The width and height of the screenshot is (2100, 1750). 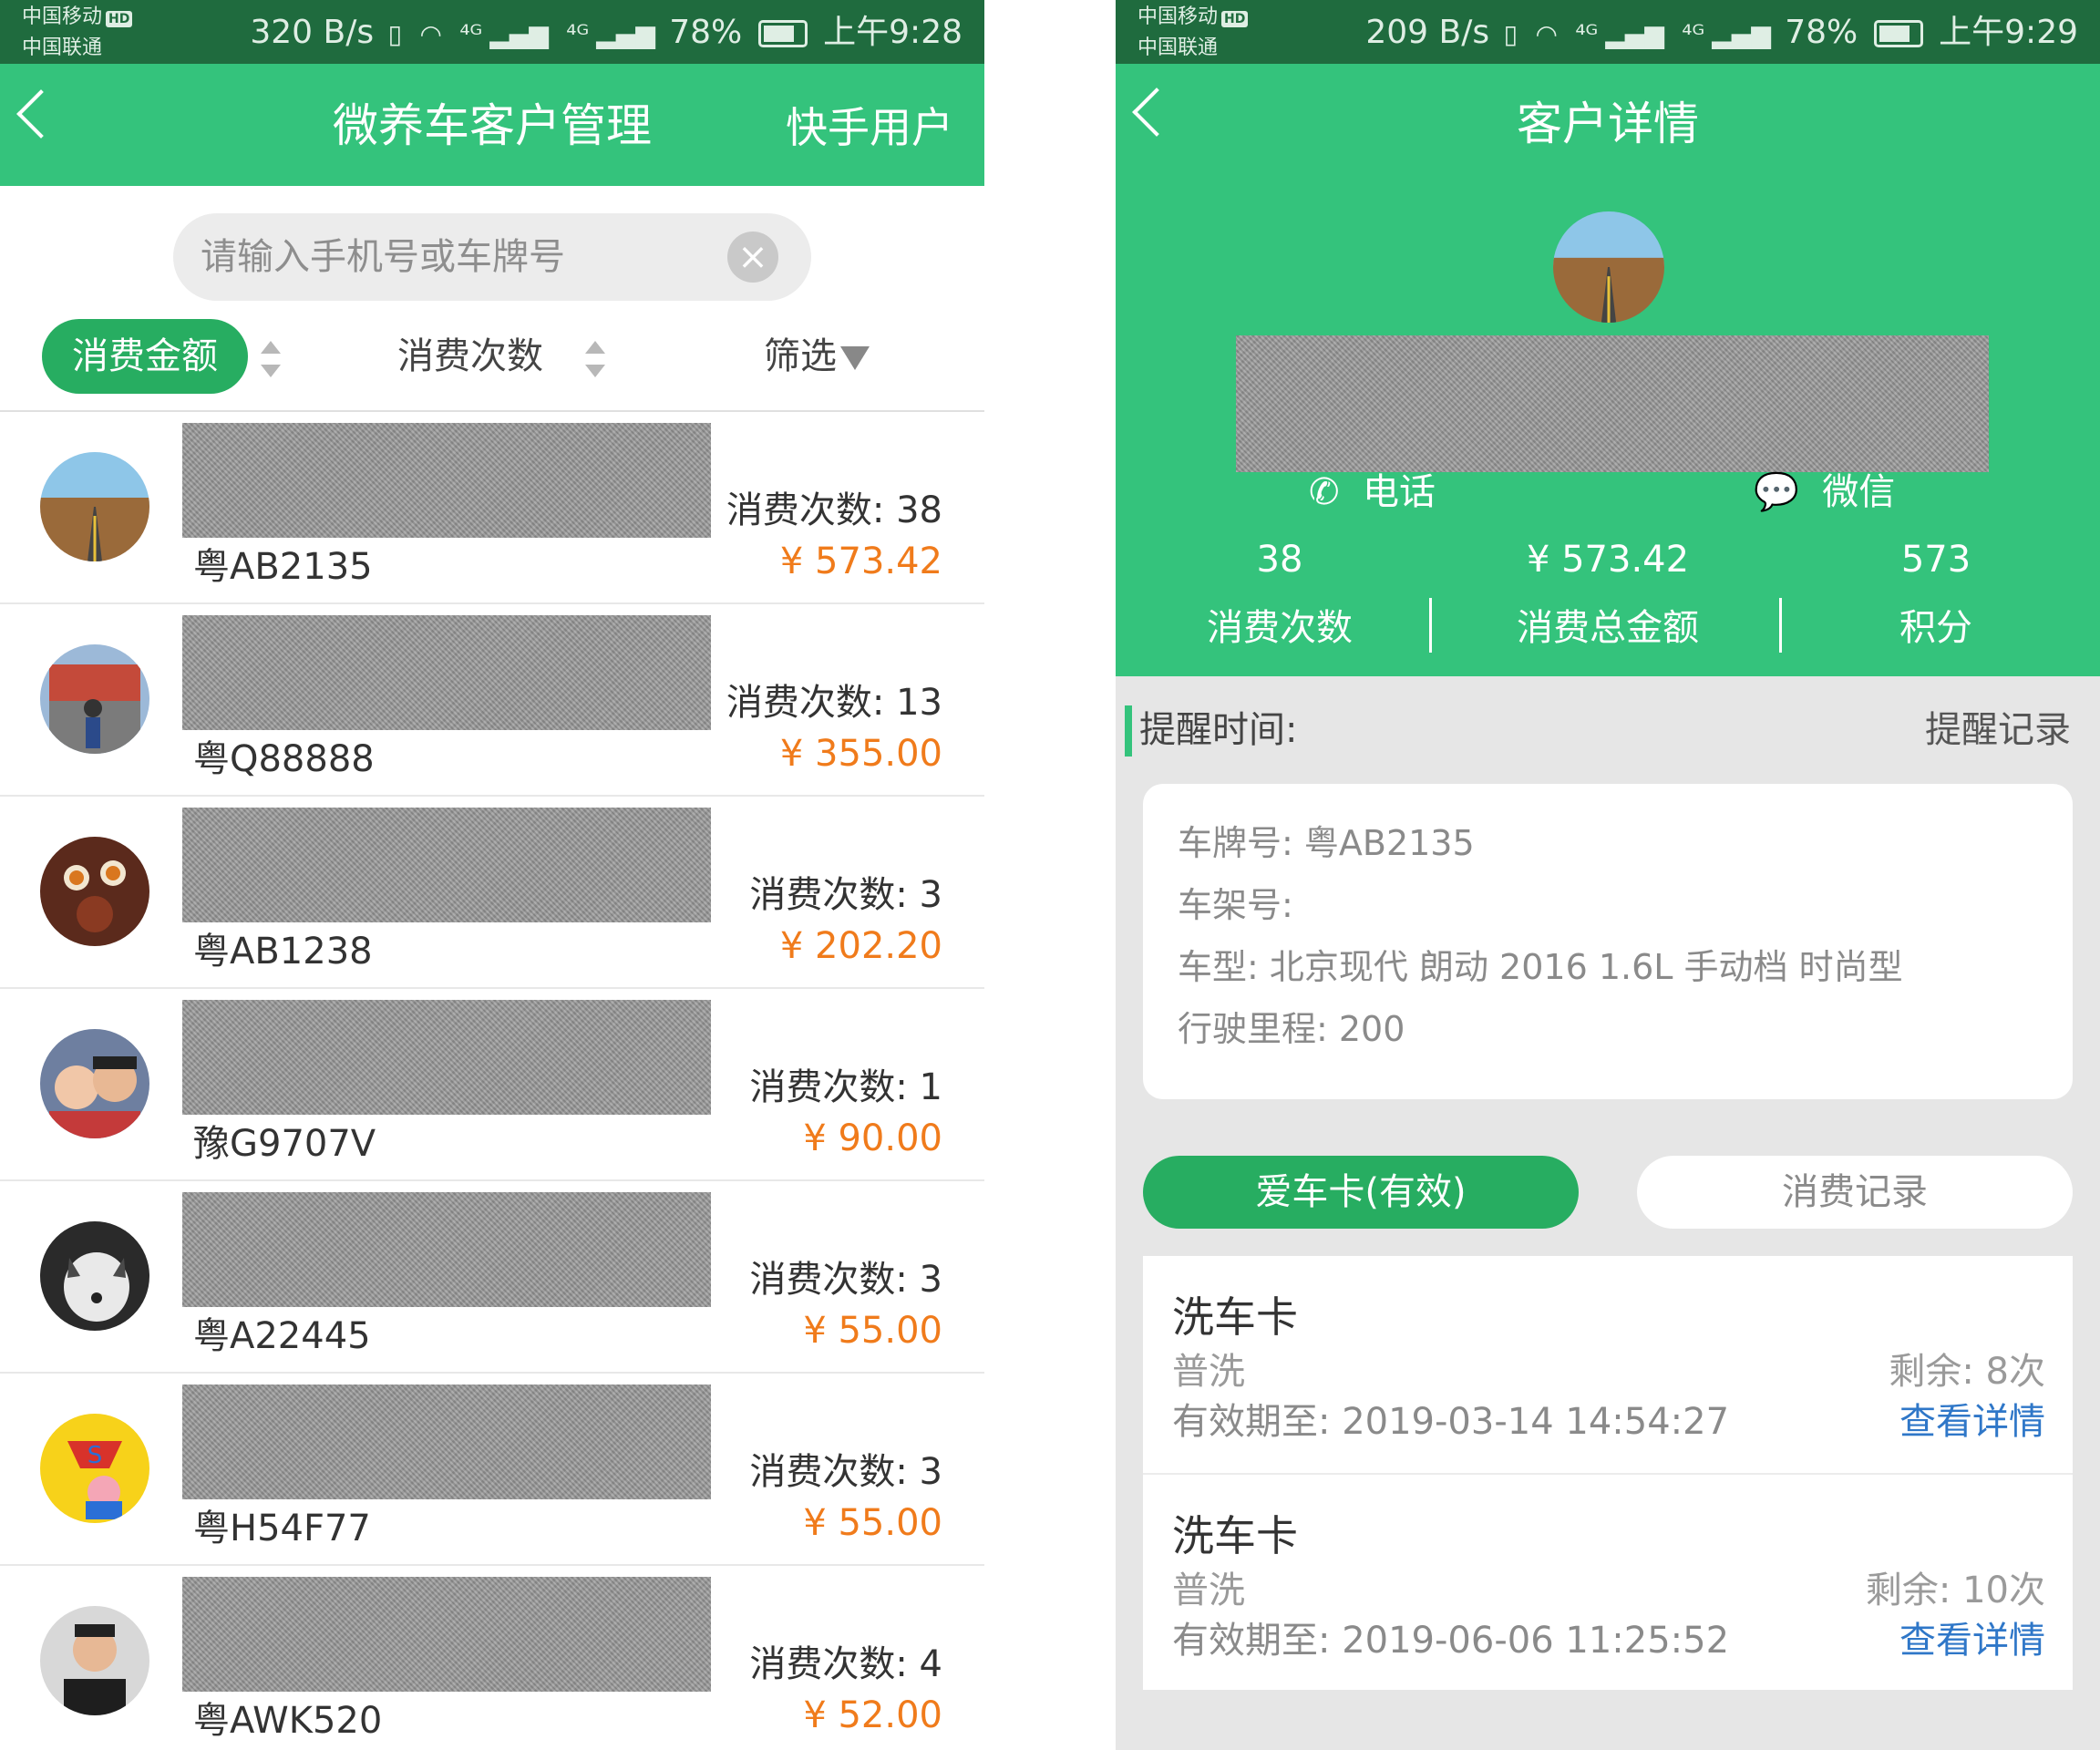 I want to click on search-input: 请输入手机号或车牌号 ×, so click(x=492, y=257).